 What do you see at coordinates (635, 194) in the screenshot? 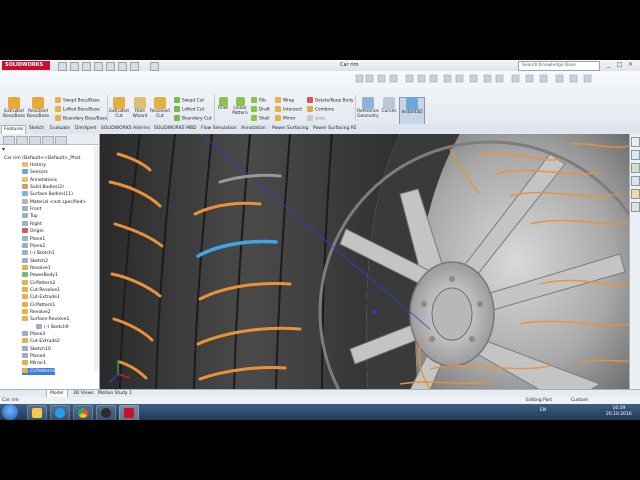
I see `appearances-icon` at bounding box center [635, 194].